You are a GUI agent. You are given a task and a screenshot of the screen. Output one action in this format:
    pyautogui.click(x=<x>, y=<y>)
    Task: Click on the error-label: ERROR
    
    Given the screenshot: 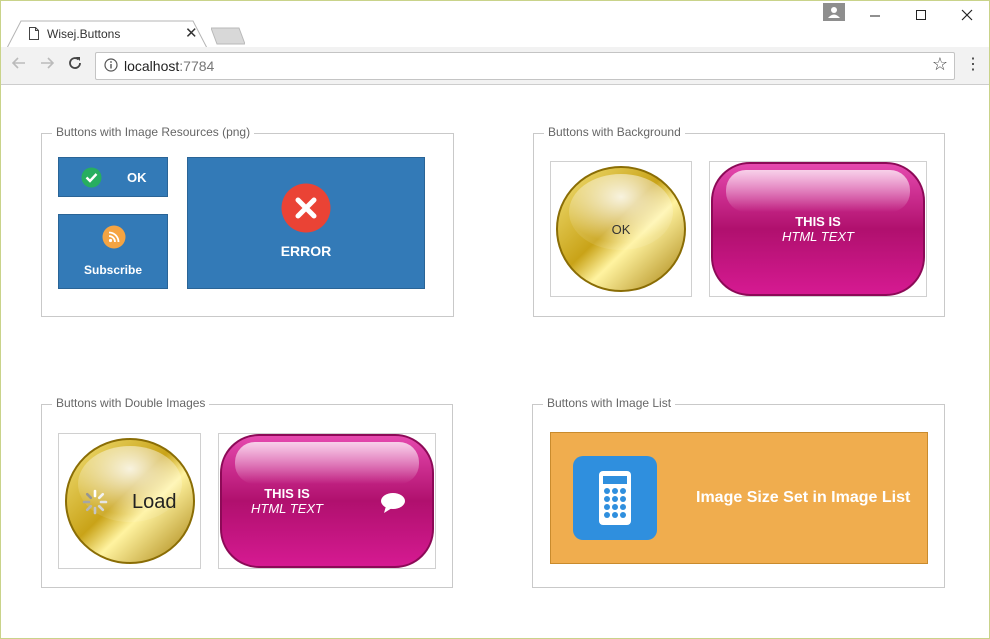 What is the action you would take?
    pyautogui.click(x=306, y=251)
    